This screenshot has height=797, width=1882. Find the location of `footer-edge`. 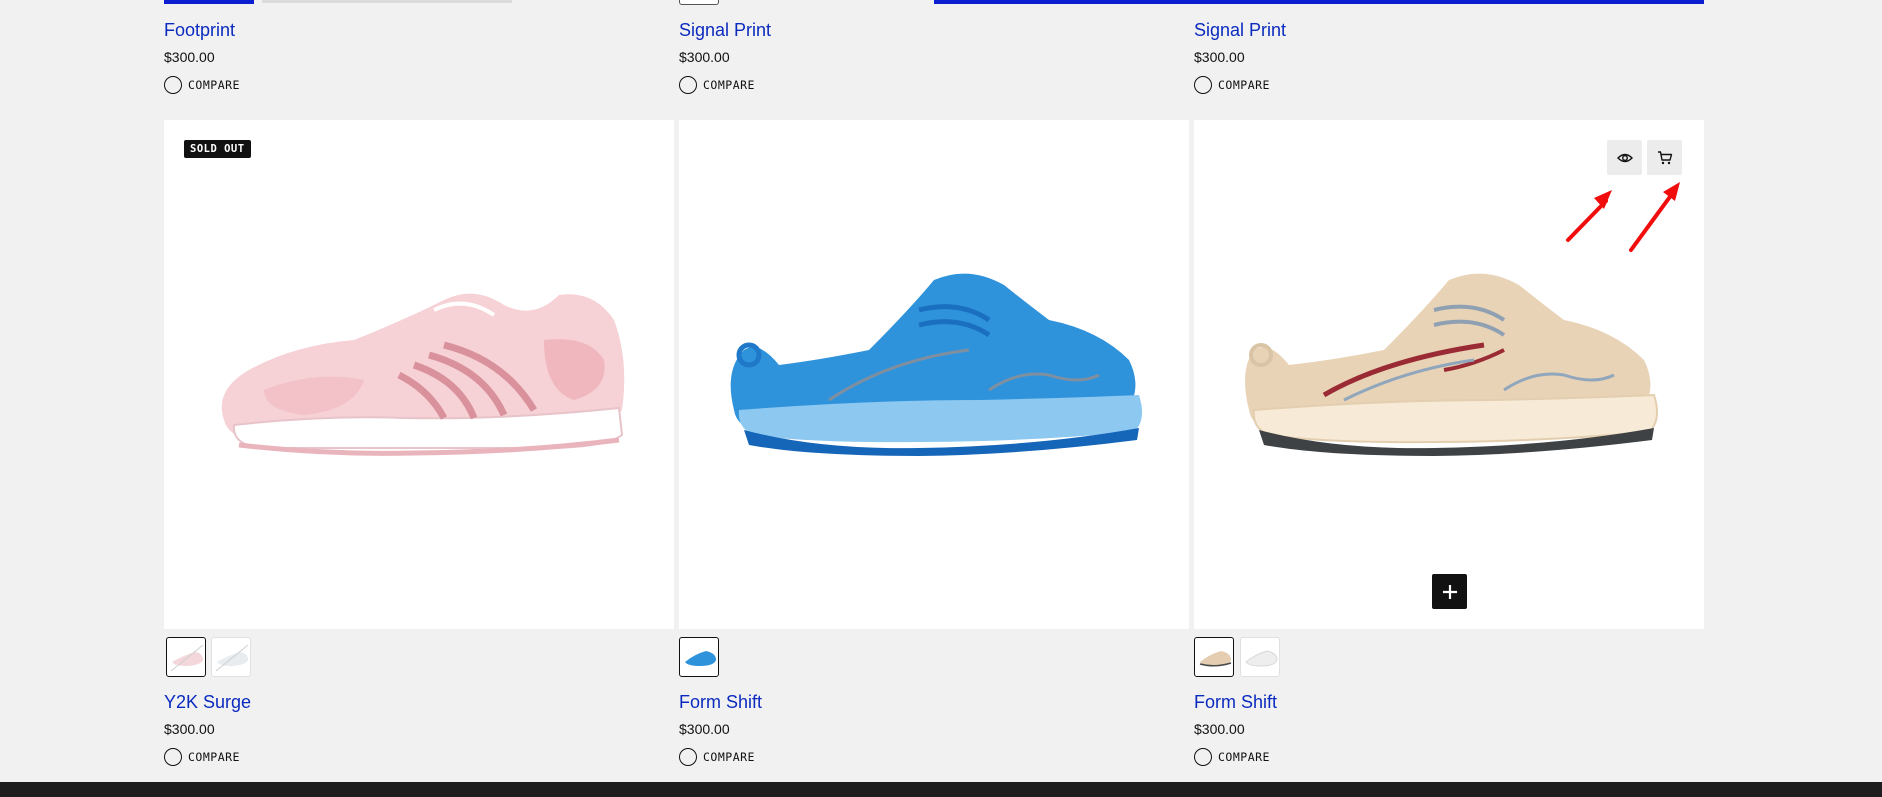

footer-edge is located at coordinates (941, 789).